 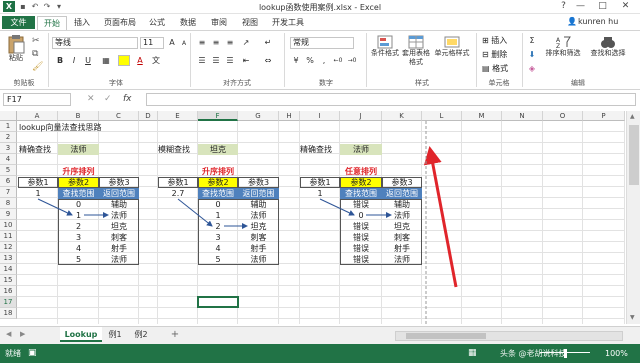 What do you see at coordinates (18, 22) in the screenshot?
I see `tab-file: 文件` at bounding box center [18, 22].